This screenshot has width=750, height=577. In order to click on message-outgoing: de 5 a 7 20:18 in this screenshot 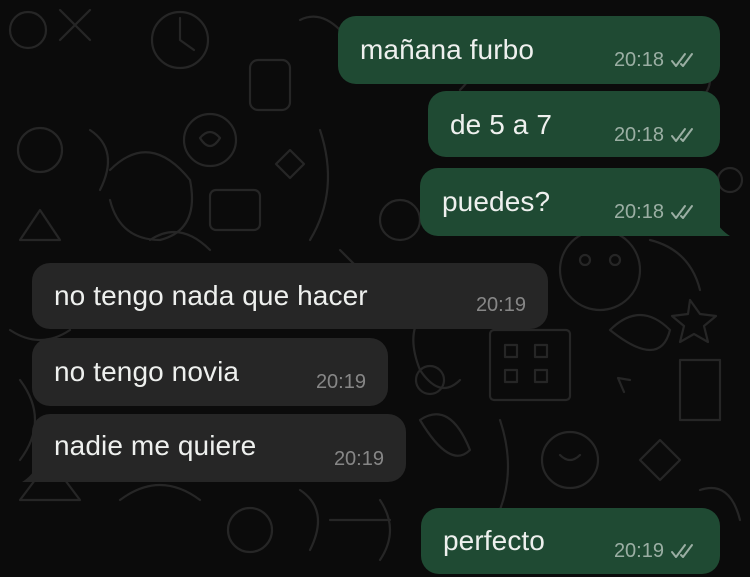, I will do `click(574, 124)`.